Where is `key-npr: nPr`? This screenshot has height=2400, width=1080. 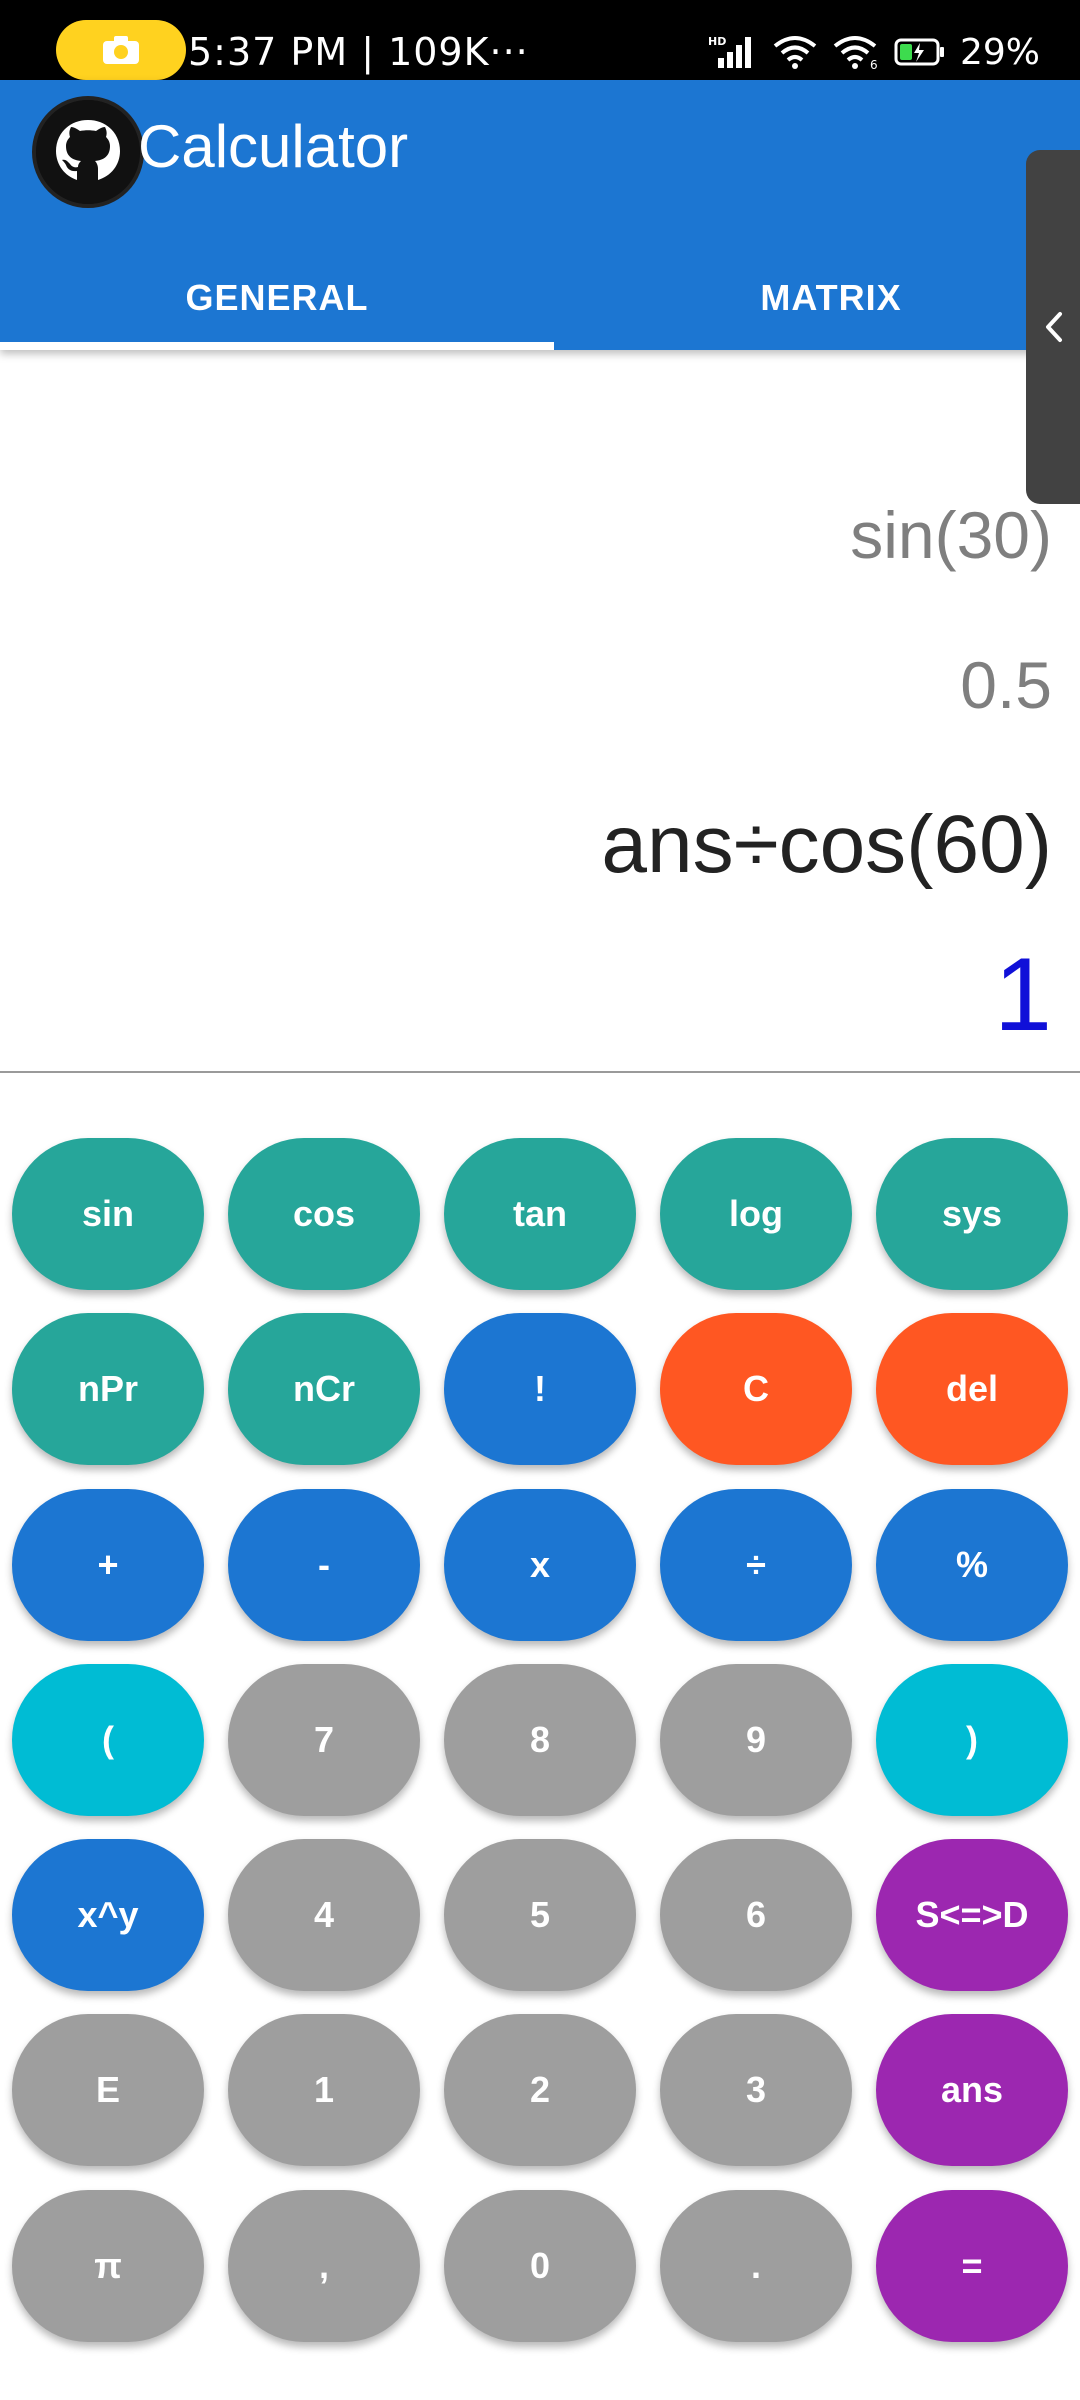 key-npr: nPr is located at coordinates (108, 1389).